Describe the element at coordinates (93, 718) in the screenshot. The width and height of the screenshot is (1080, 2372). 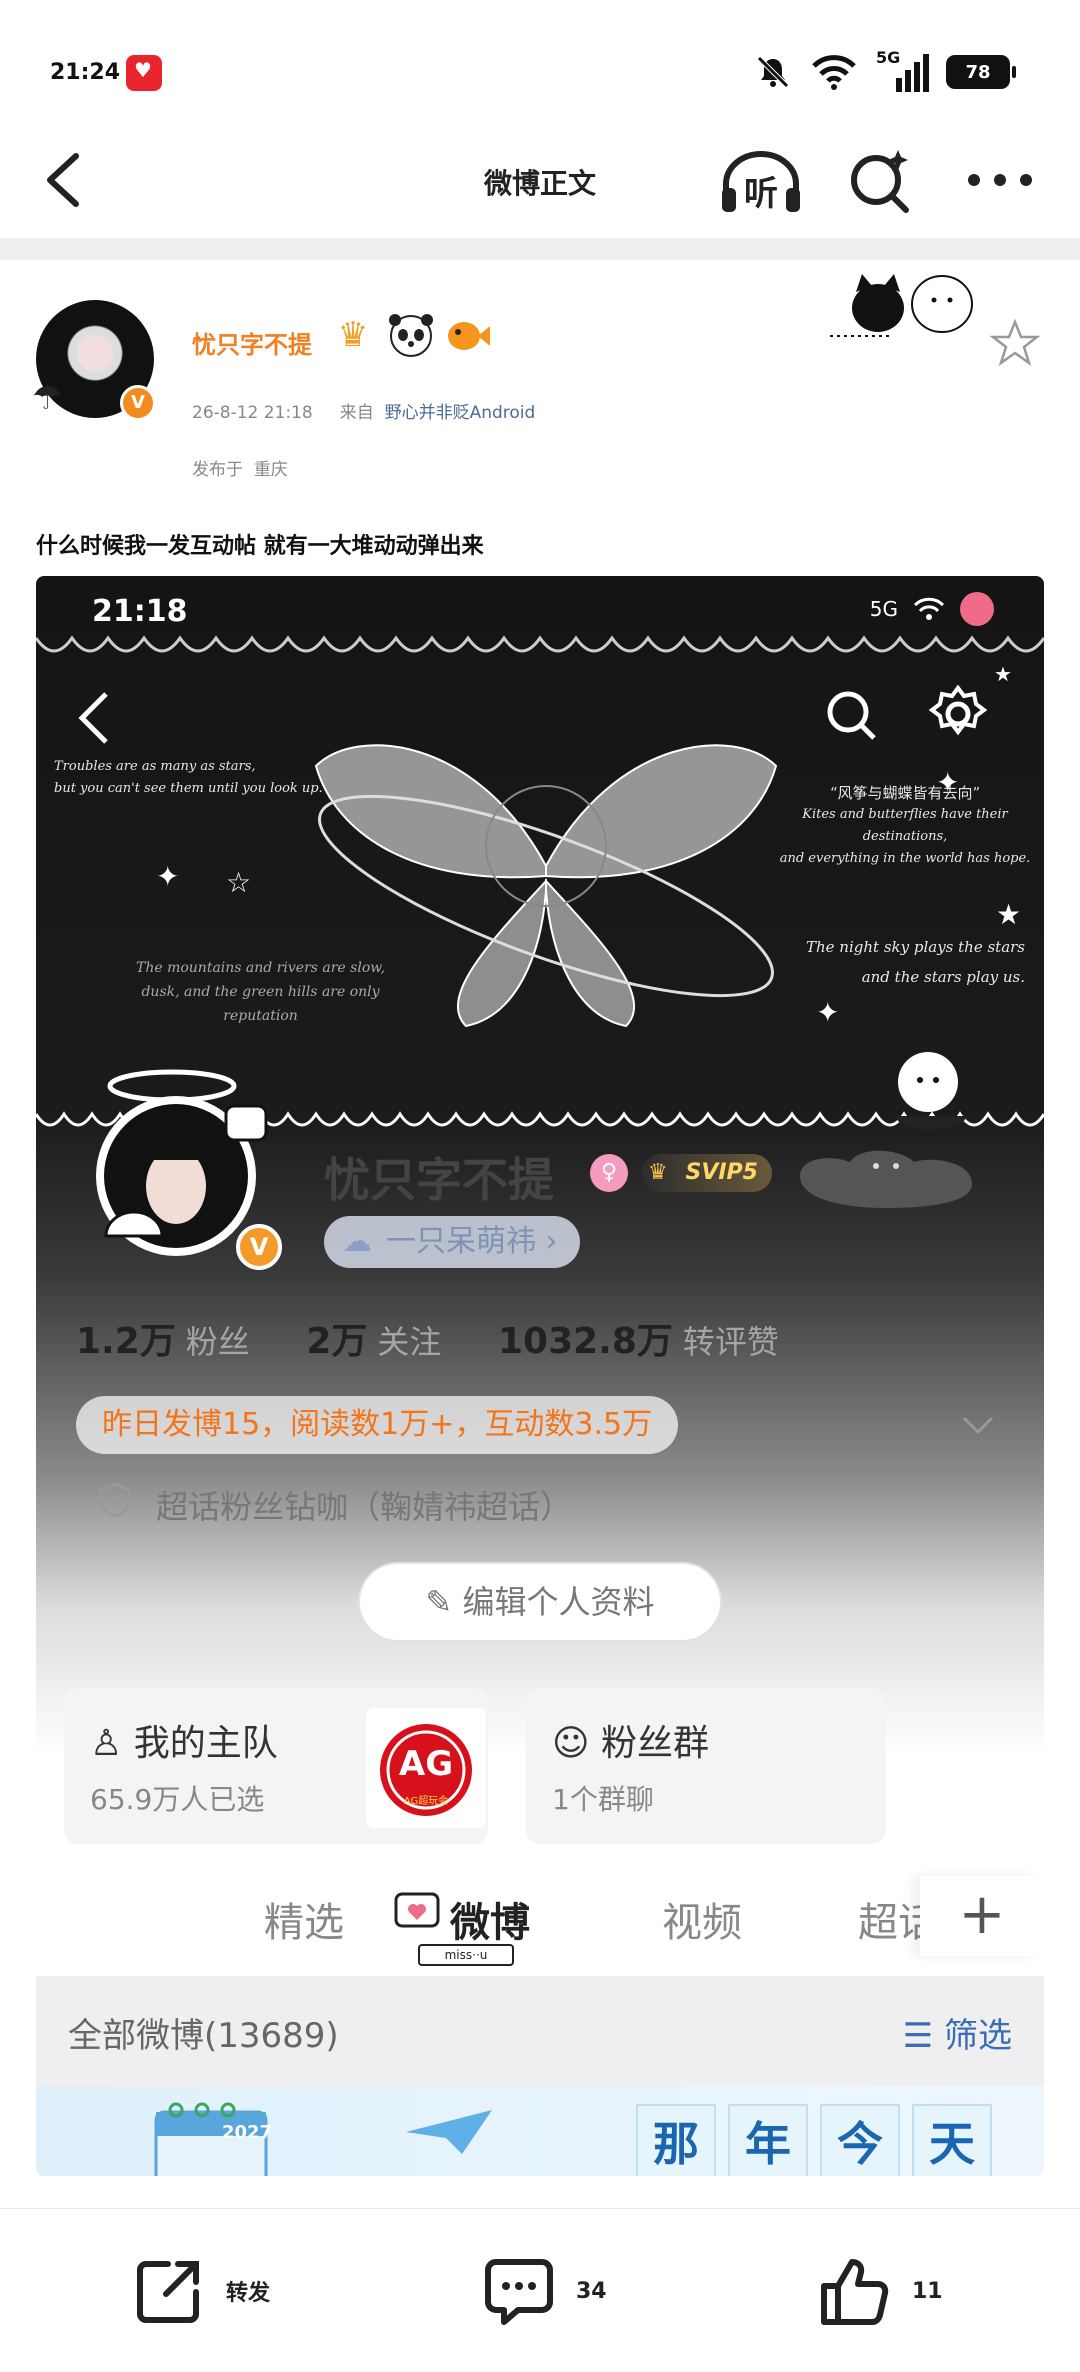
I see `image-back-icon` at that location.